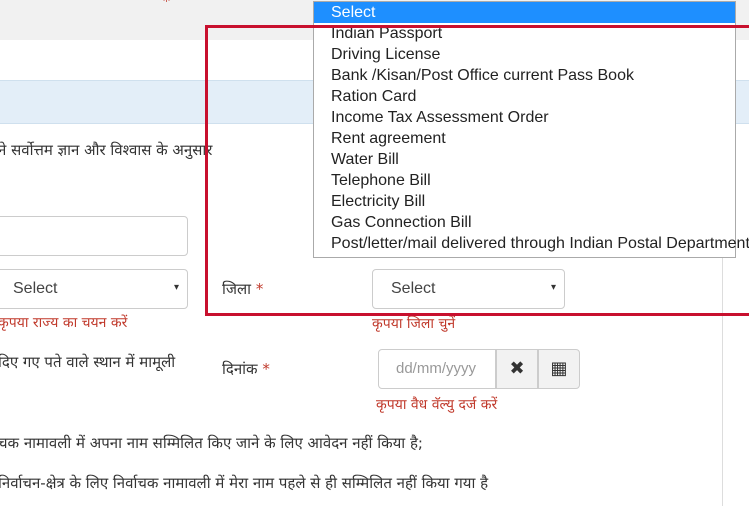  I want to click on date-label: दिनांक *, so click(246, 369).